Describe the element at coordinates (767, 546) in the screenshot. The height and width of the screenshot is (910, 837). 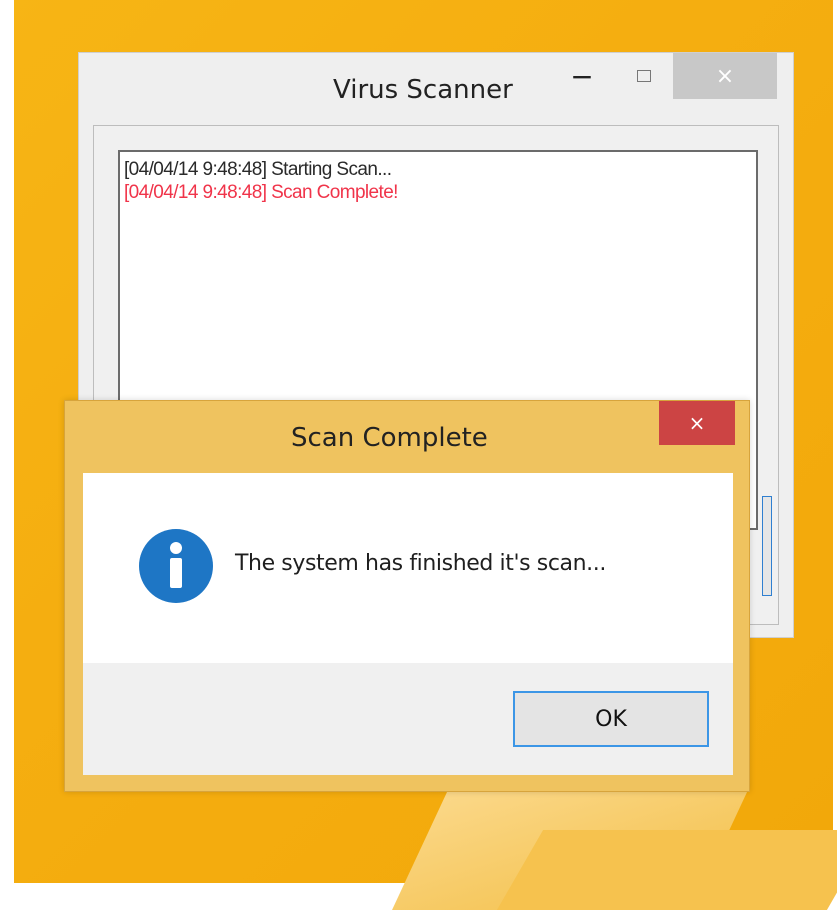
I see `scan-button` at that location.